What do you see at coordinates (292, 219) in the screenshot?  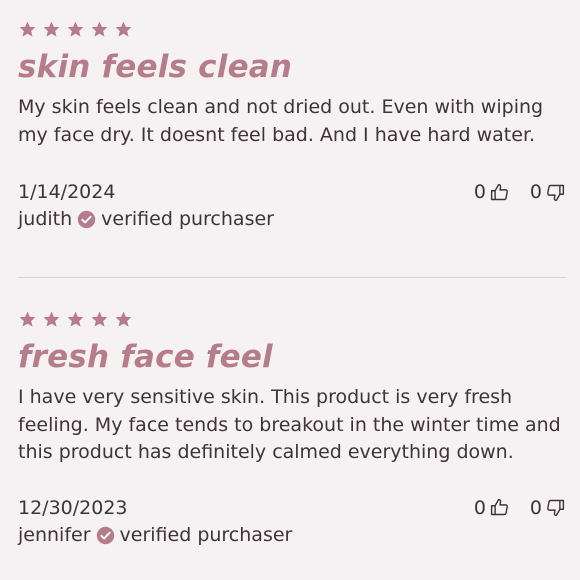 I see `reviewer: judith verified purchaser` at bounding box center [292, 219].